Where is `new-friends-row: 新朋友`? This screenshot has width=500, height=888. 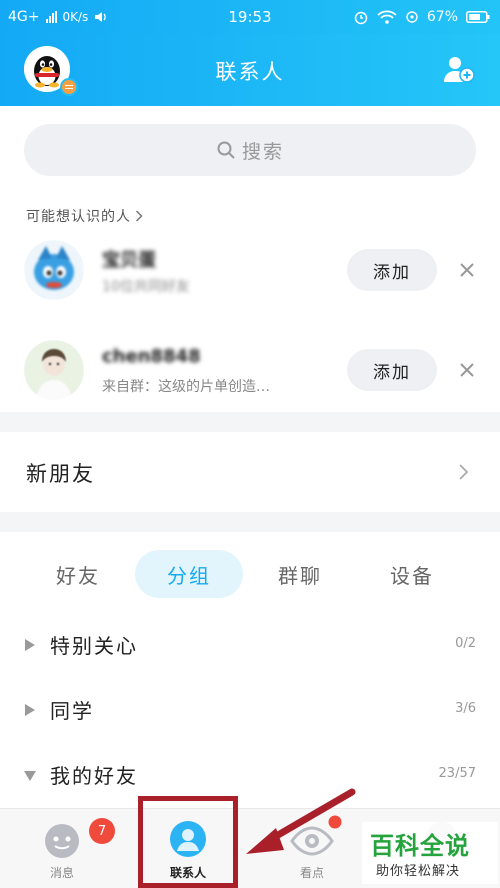 new-friends-row: 新朋友 is located at coordinates (250, 472).